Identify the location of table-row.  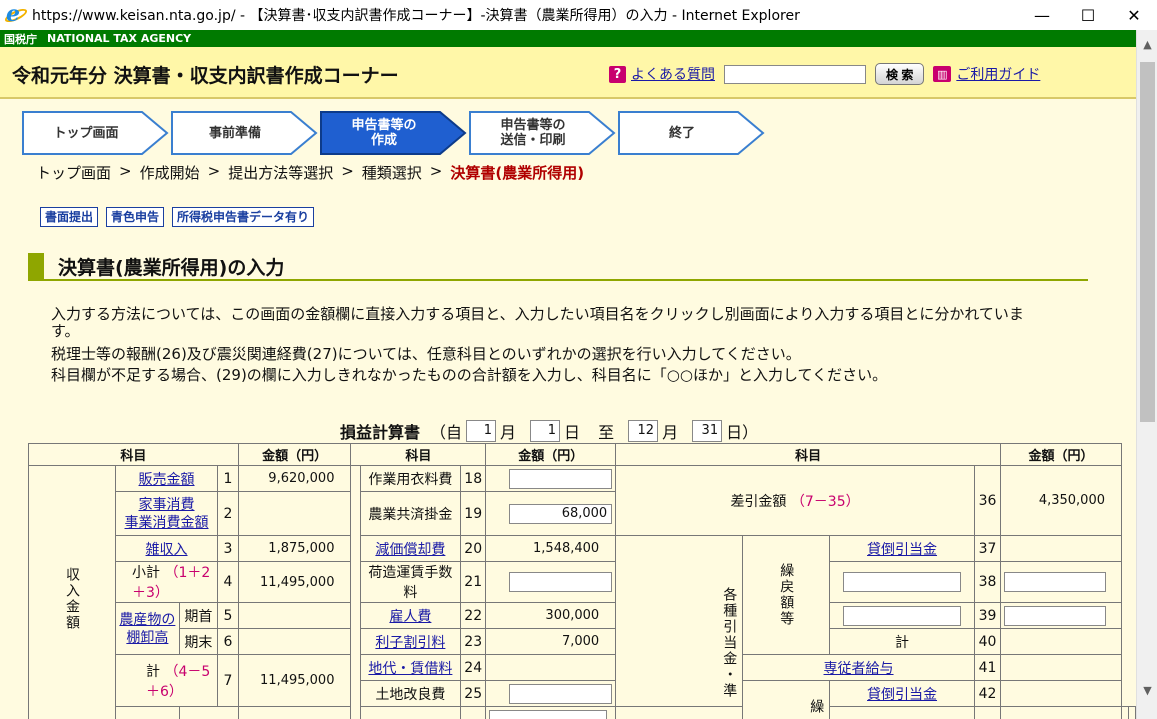
(582, 712).